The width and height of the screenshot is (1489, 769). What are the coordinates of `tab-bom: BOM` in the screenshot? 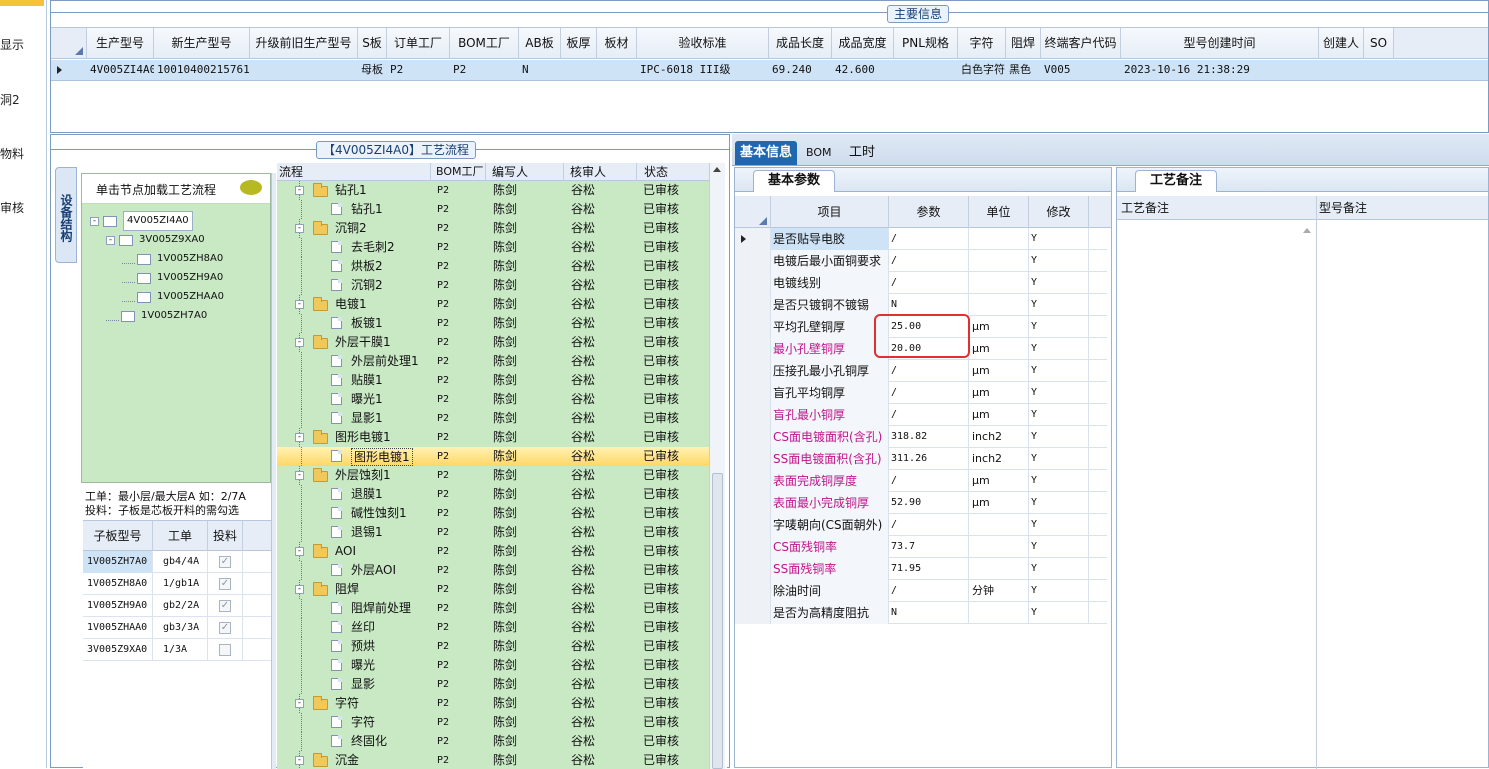 It's located at (820, 153).